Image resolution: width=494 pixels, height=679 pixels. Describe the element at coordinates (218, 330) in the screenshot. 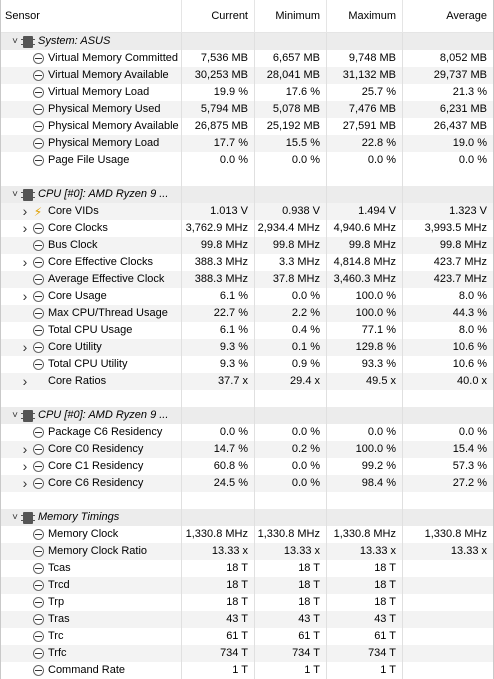

I see `value-current: 6.1 %` at that location.